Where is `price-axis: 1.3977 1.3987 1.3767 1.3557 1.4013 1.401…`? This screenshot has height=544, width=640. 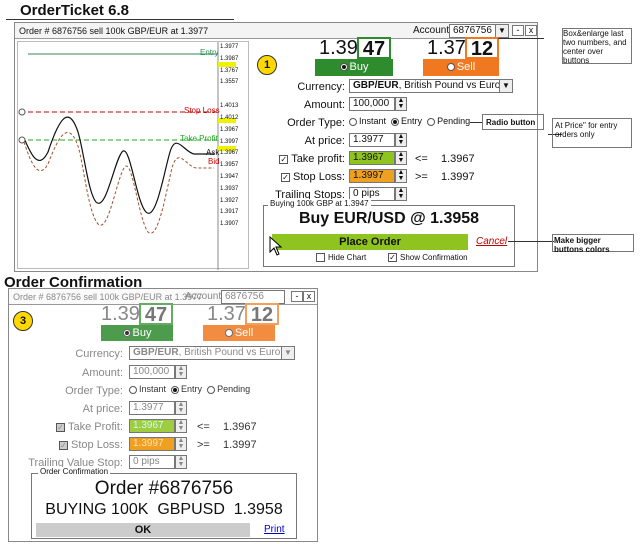
price-axis: 1.3977 1.3987 1.3767 1.3557 1.4013 1.401… is located at coordinates (234, 136).